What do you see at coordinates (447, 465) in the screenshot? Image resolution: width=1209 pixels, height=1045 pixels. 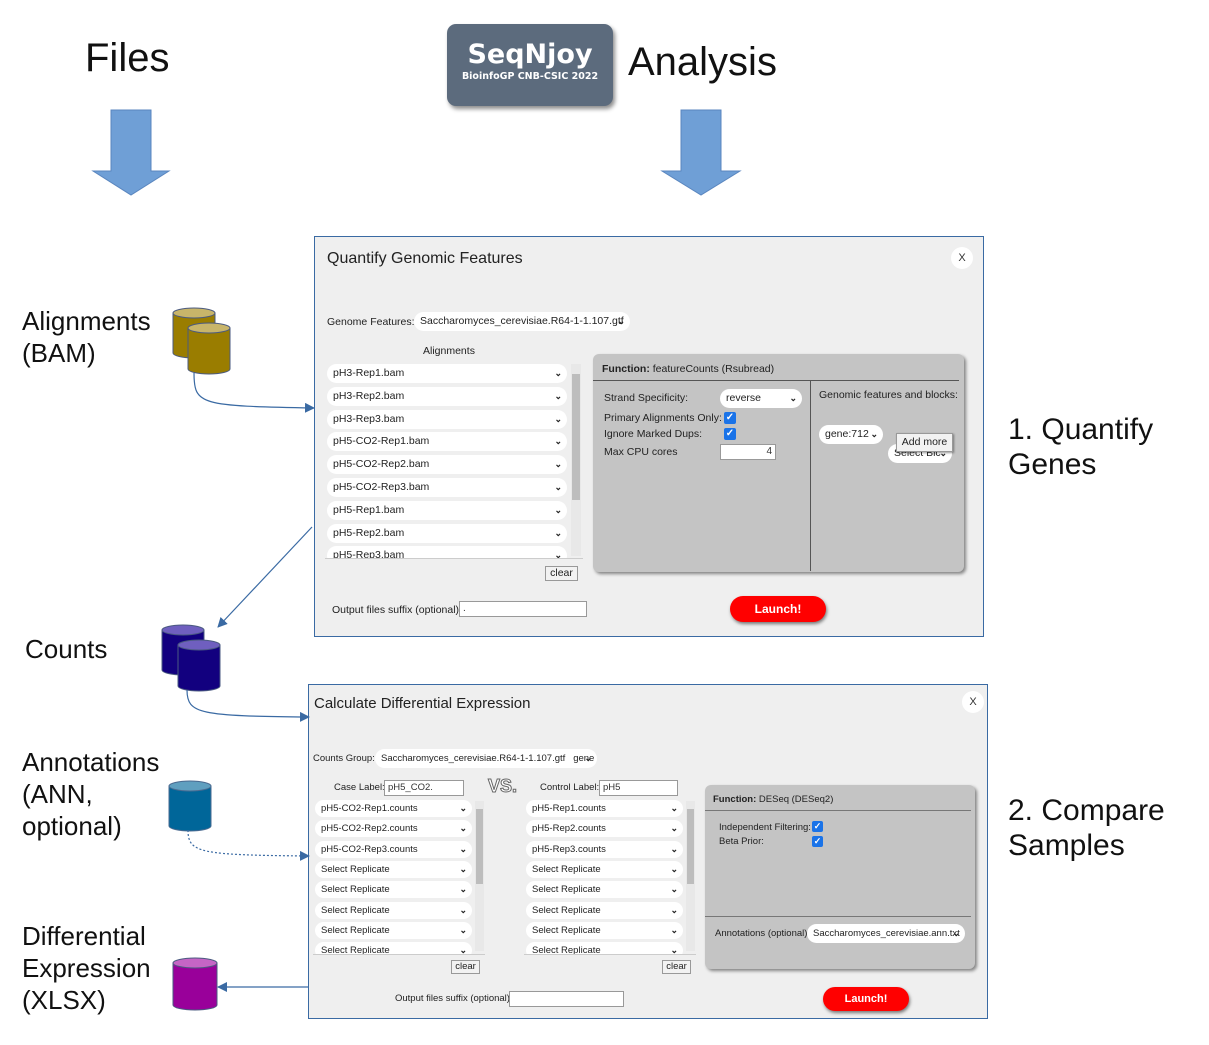 I see `list-item-select: pH5-CO2-Rep2.bam ⌄` at bounding box center [447, 465].